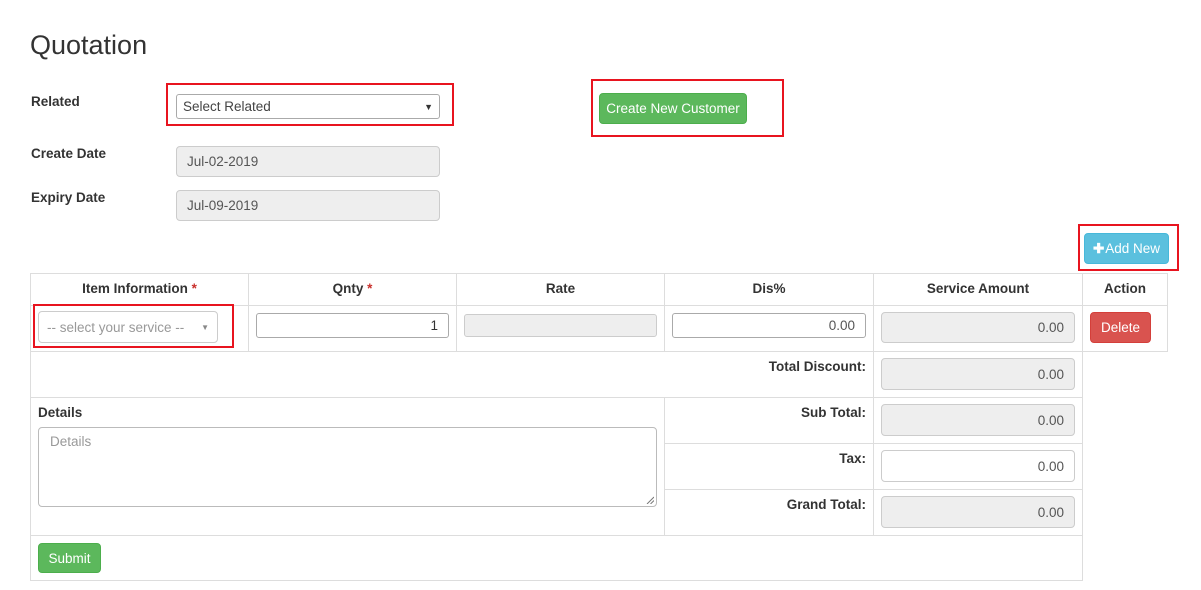  I want to click on resize-grip-icon, so click(650, 500).